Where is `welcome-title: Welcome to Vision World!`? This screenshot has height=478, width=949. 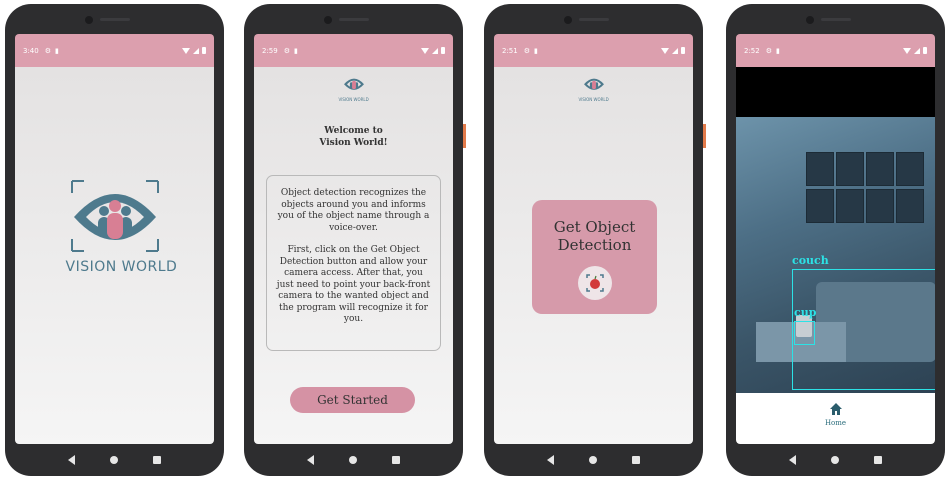
welcome-title: Welcome to Vision World! is located at coordinates (353, 137).